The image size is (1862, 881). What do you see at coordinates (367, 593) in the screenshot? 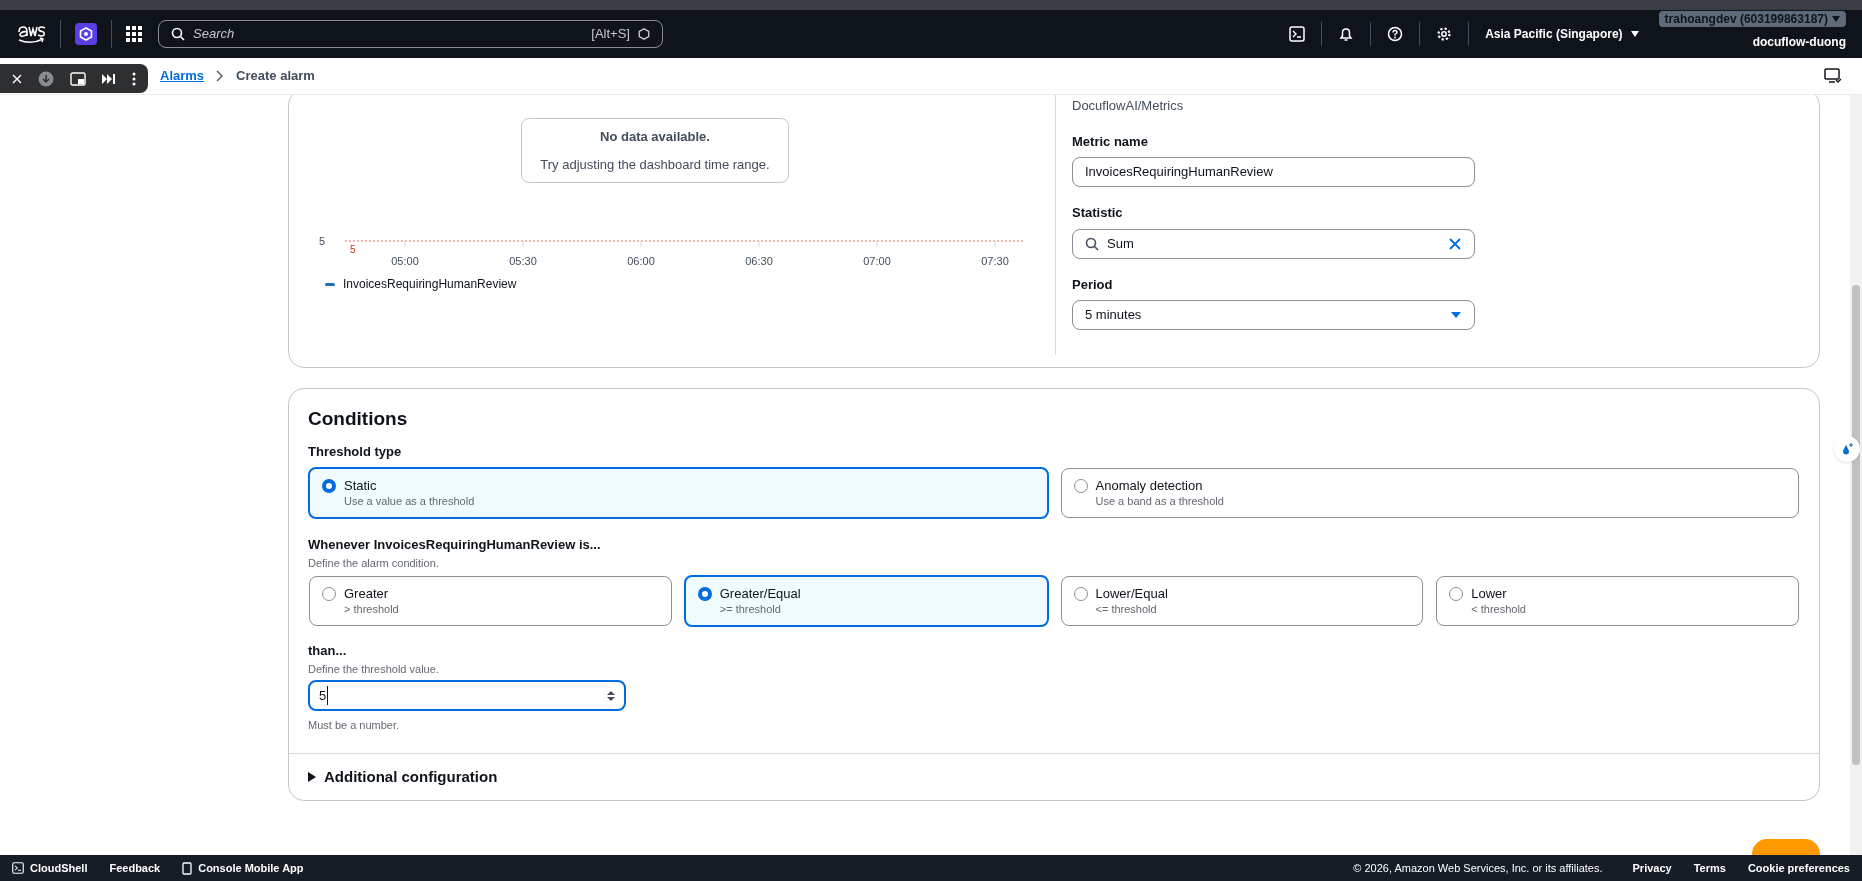
I see `option-label: Greater` at bounding box center [367, 593].